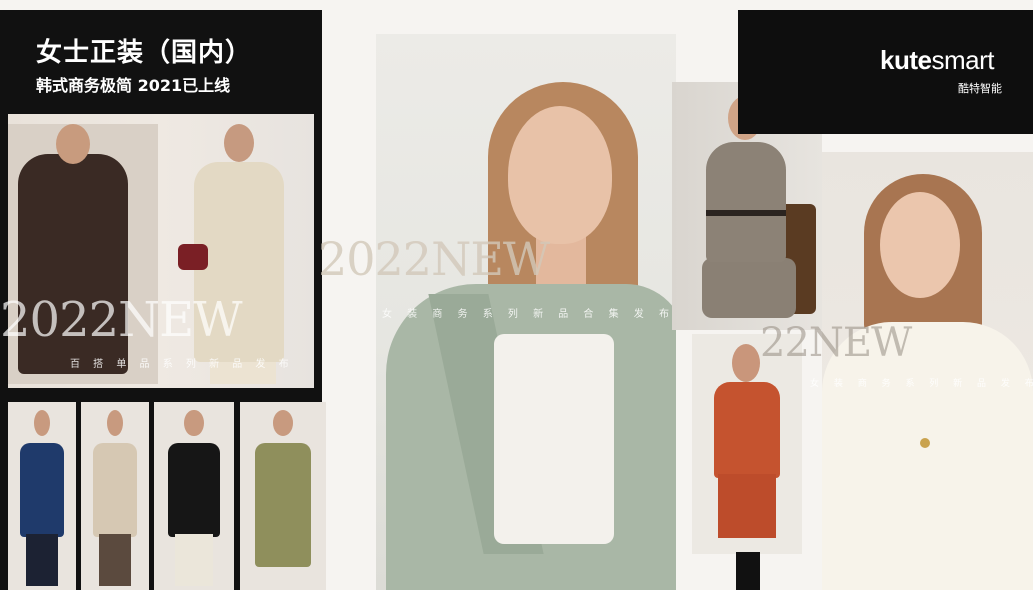 The image size is (1033, 590). What do you see at coordinates (962, 60) in the screenshot?
I see `brand-logo-light: smart` at bounding box center [962, 60].